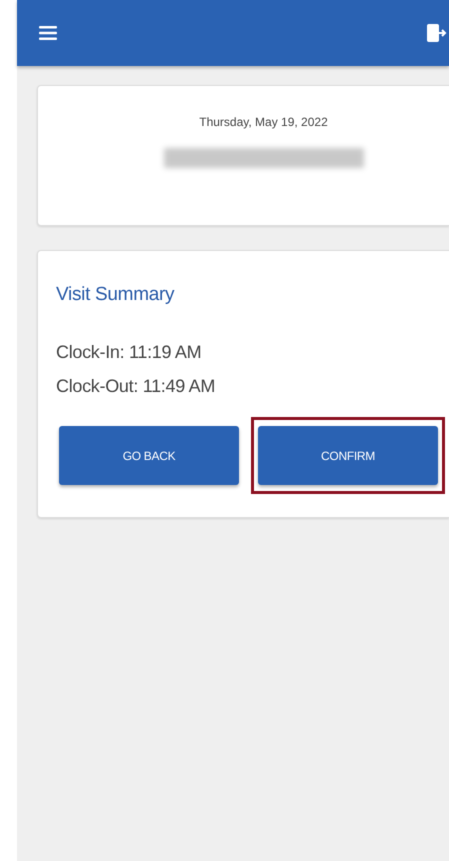 This screenshot has width=449, height=861. Describe the element at coordinates (116, 295) in the screenshot. I see `summary-title: Visit Summary` at that location.